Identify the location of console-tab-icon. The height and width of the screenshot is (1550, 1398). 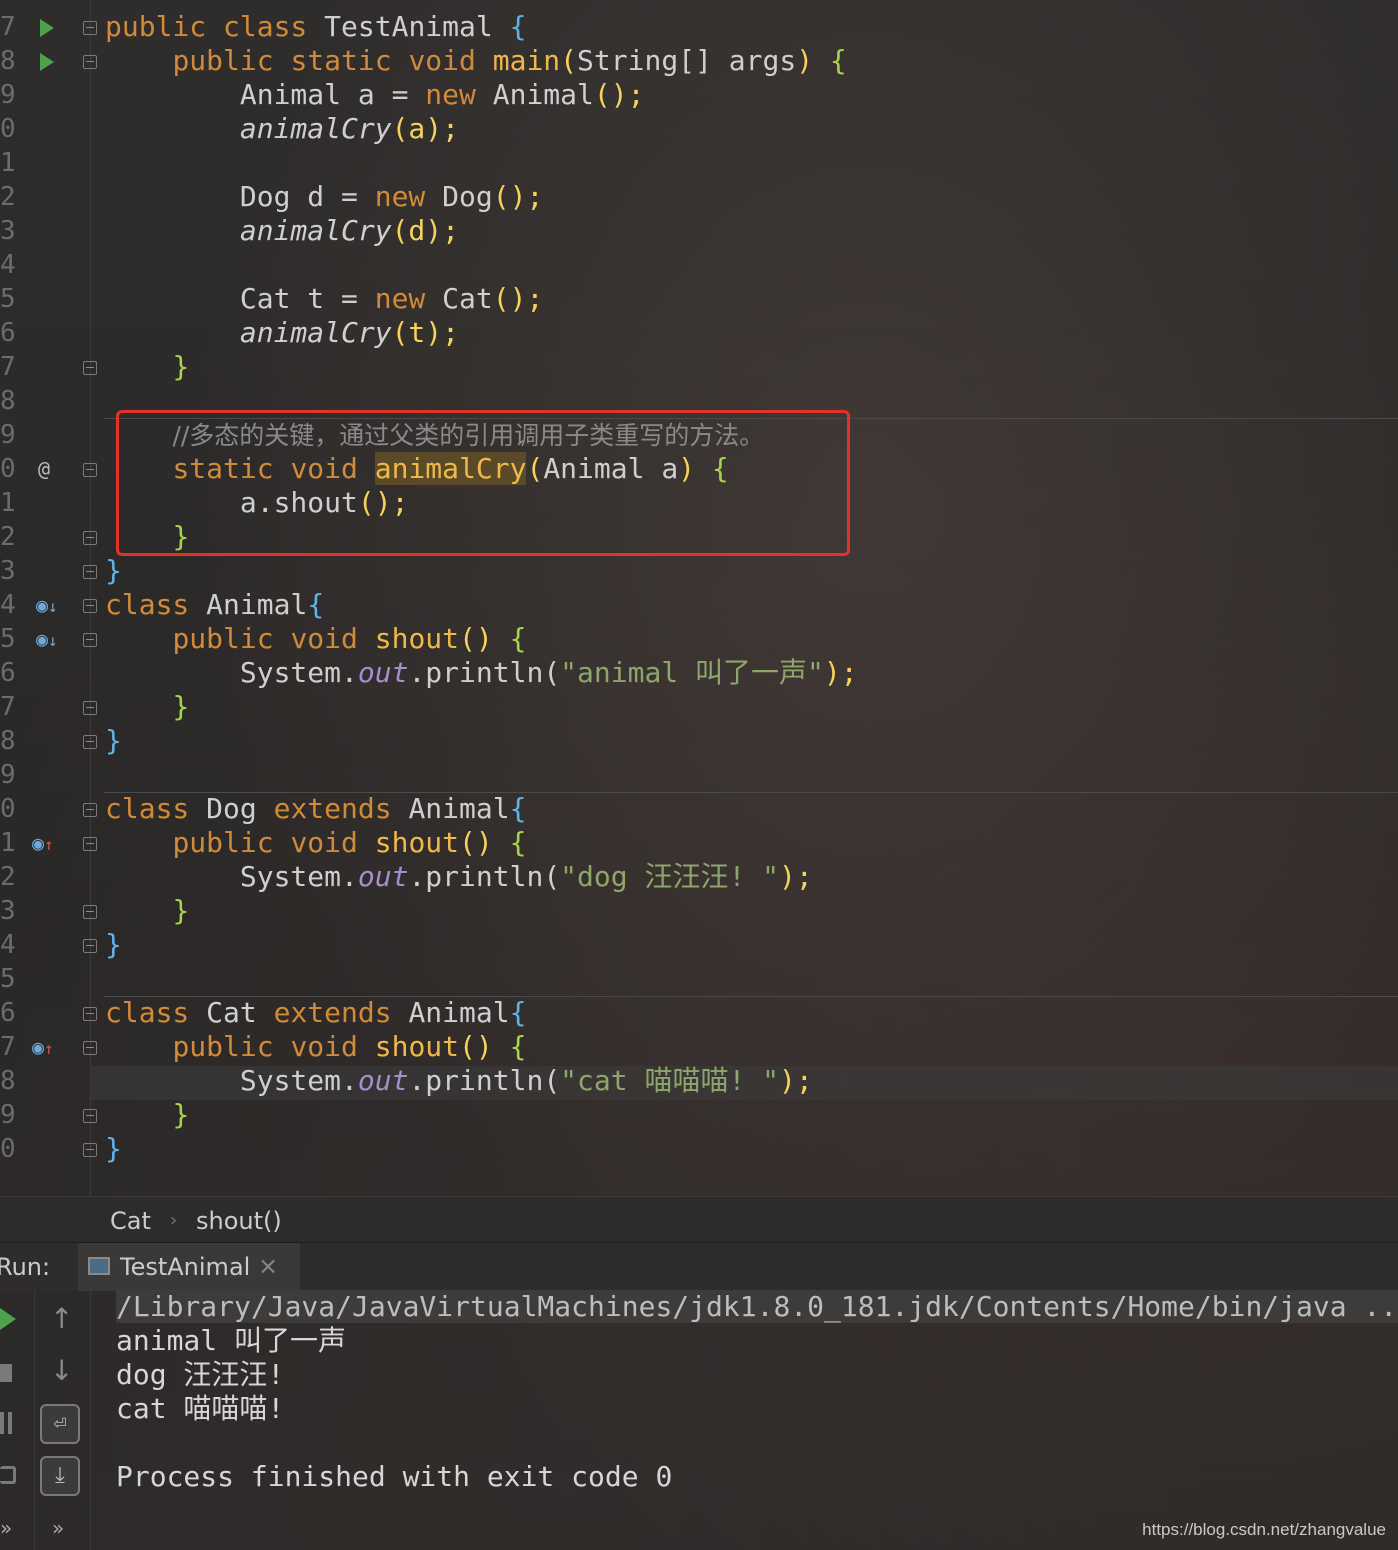
(99, 1266).